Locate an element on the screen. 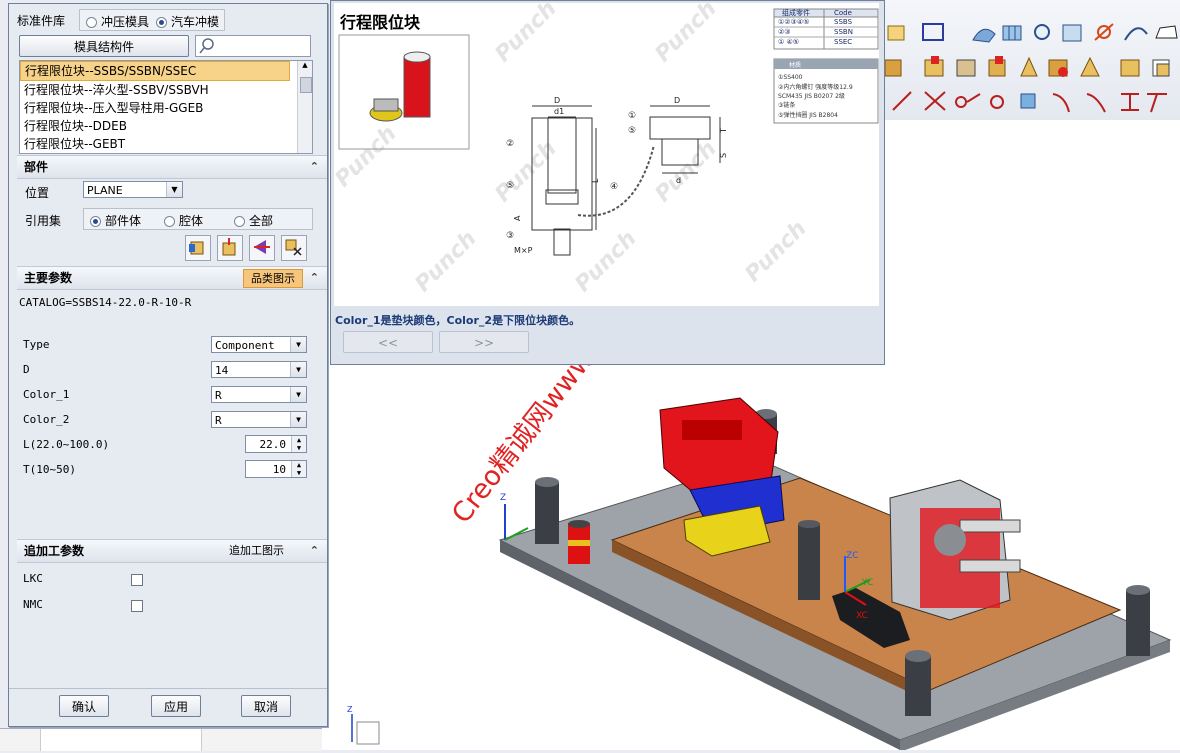 Image resolution: width=1180 pixels, height=753 pixels. sphere-icon is located at coordinates (1058, 68).